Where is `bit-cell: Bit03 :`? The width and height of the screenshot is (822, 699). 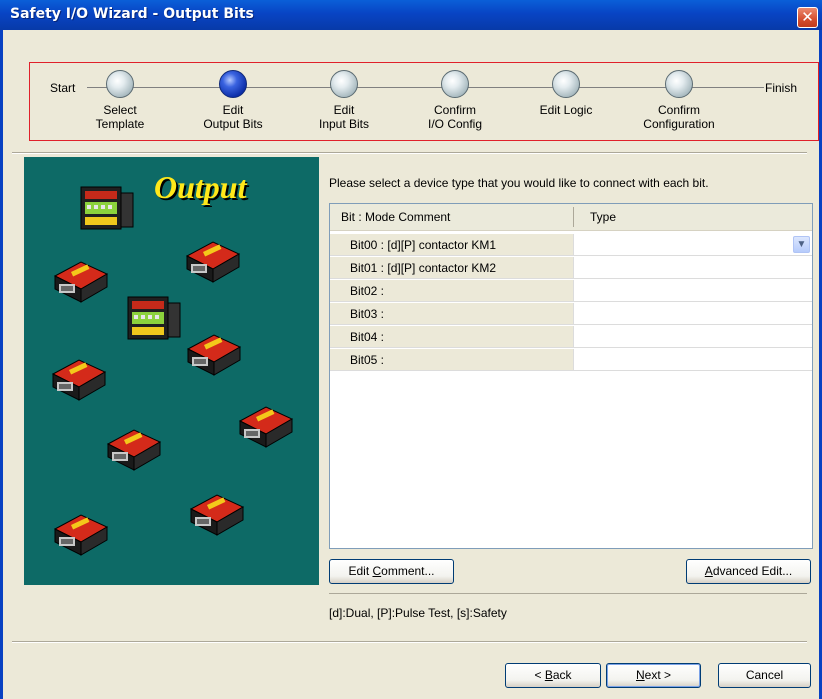
bit-cell: Bit03 : is located at coordinates (451, 314).